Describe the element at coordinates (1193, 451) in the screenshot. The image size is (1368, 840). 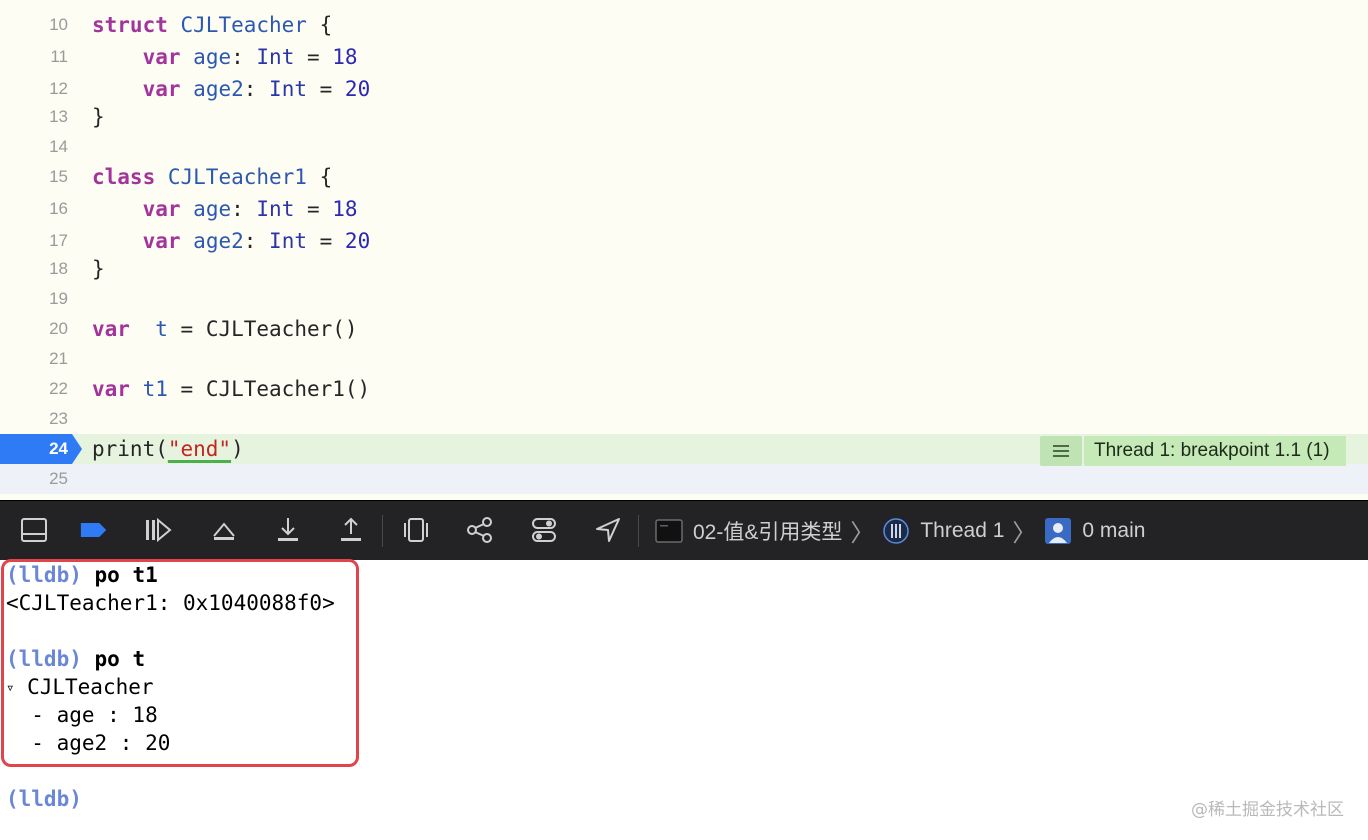
I see `thread-status-badge: Thread 1: breakpoint 1.1 (1)` at that location.